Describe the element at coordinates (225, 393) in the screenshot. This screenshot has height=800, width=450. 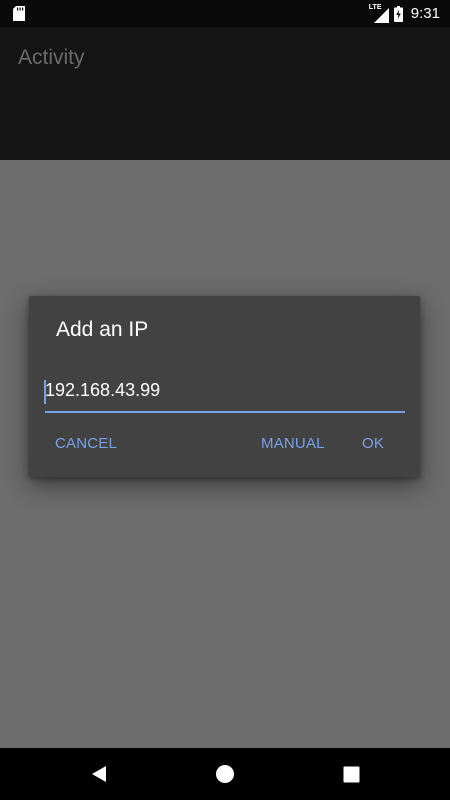
I see `ip-address-input` at that location.